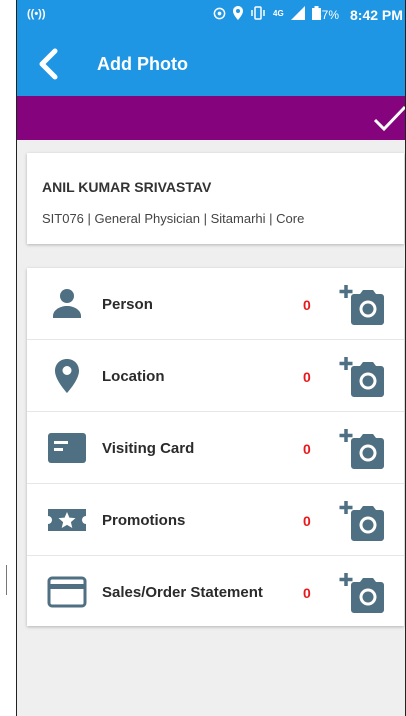 This screenshot has height=716, width=406. I want to click on category-label: Sales/Order Statement, so click(182, 592).